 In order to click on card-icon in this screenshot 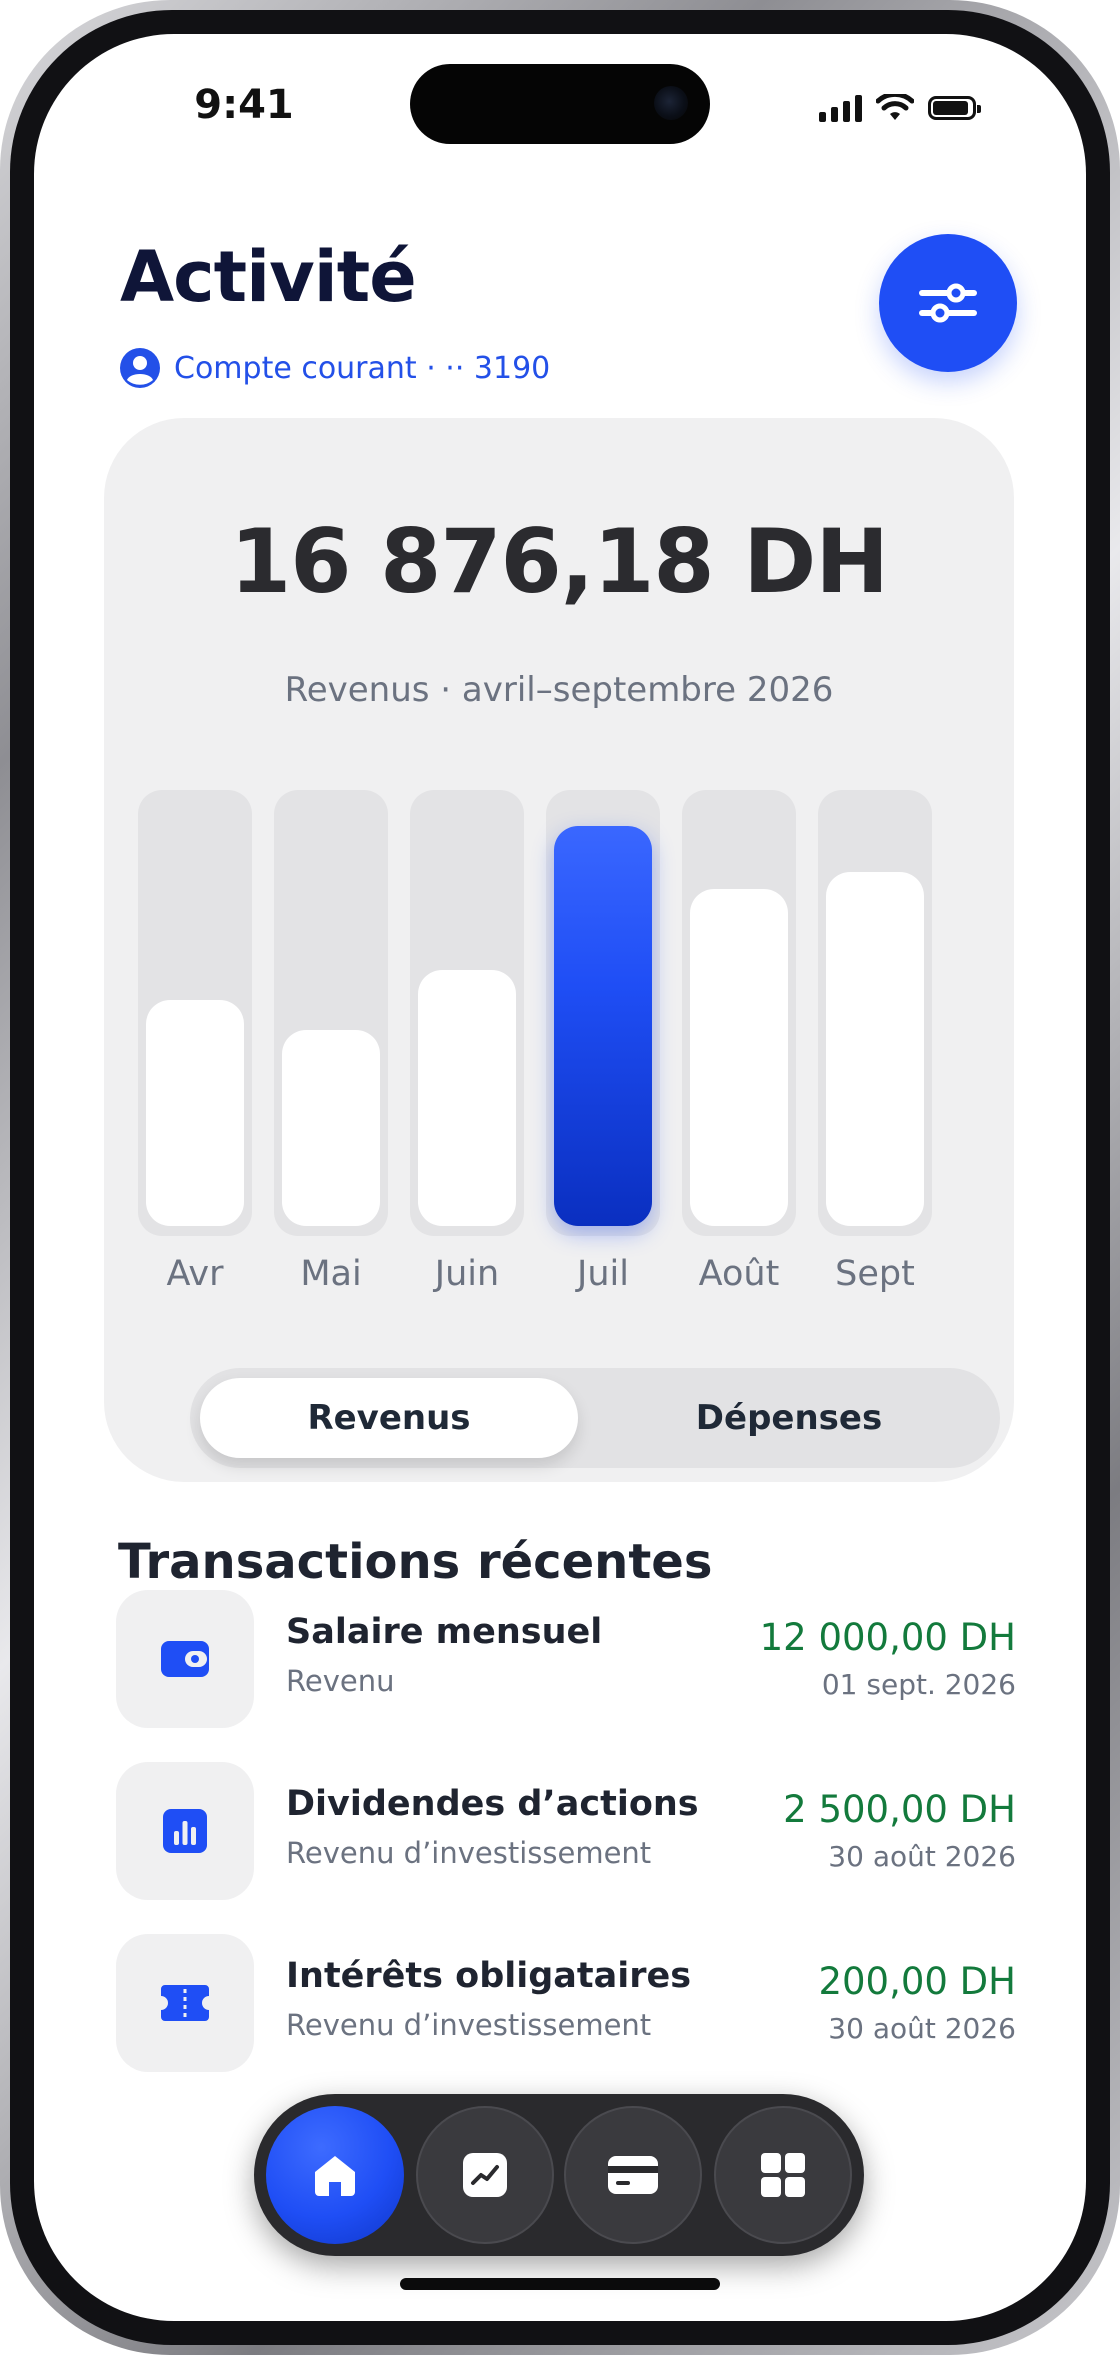, I will do `click(633, 2175)`.